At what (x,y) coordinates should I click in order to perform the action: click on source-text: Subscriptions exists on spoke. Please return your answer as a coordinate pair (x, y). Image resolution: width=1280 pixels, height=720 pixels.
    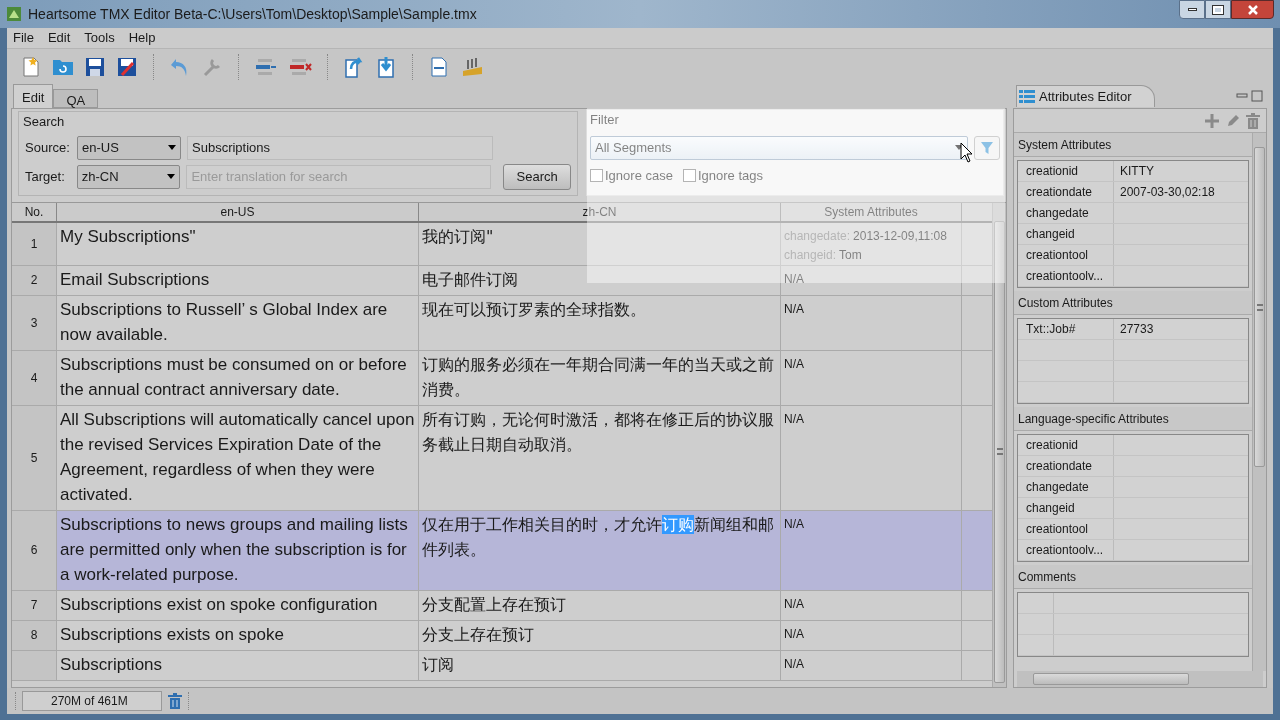
    Looking at the image, I should click on (172, 634).